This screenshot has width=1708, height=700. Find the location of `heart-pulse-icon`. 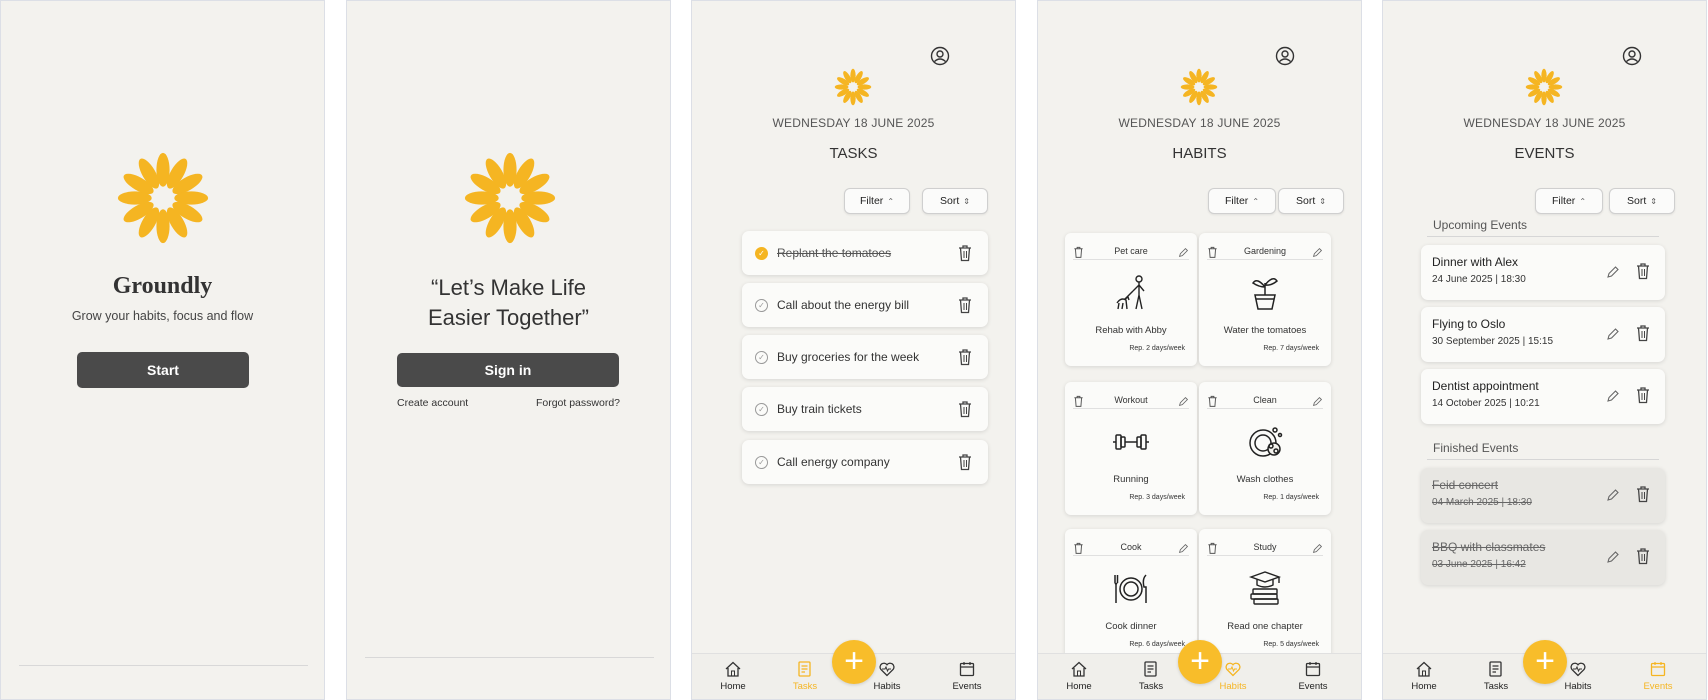

heart-pulse-icon is located at coordinates (1233, 669).